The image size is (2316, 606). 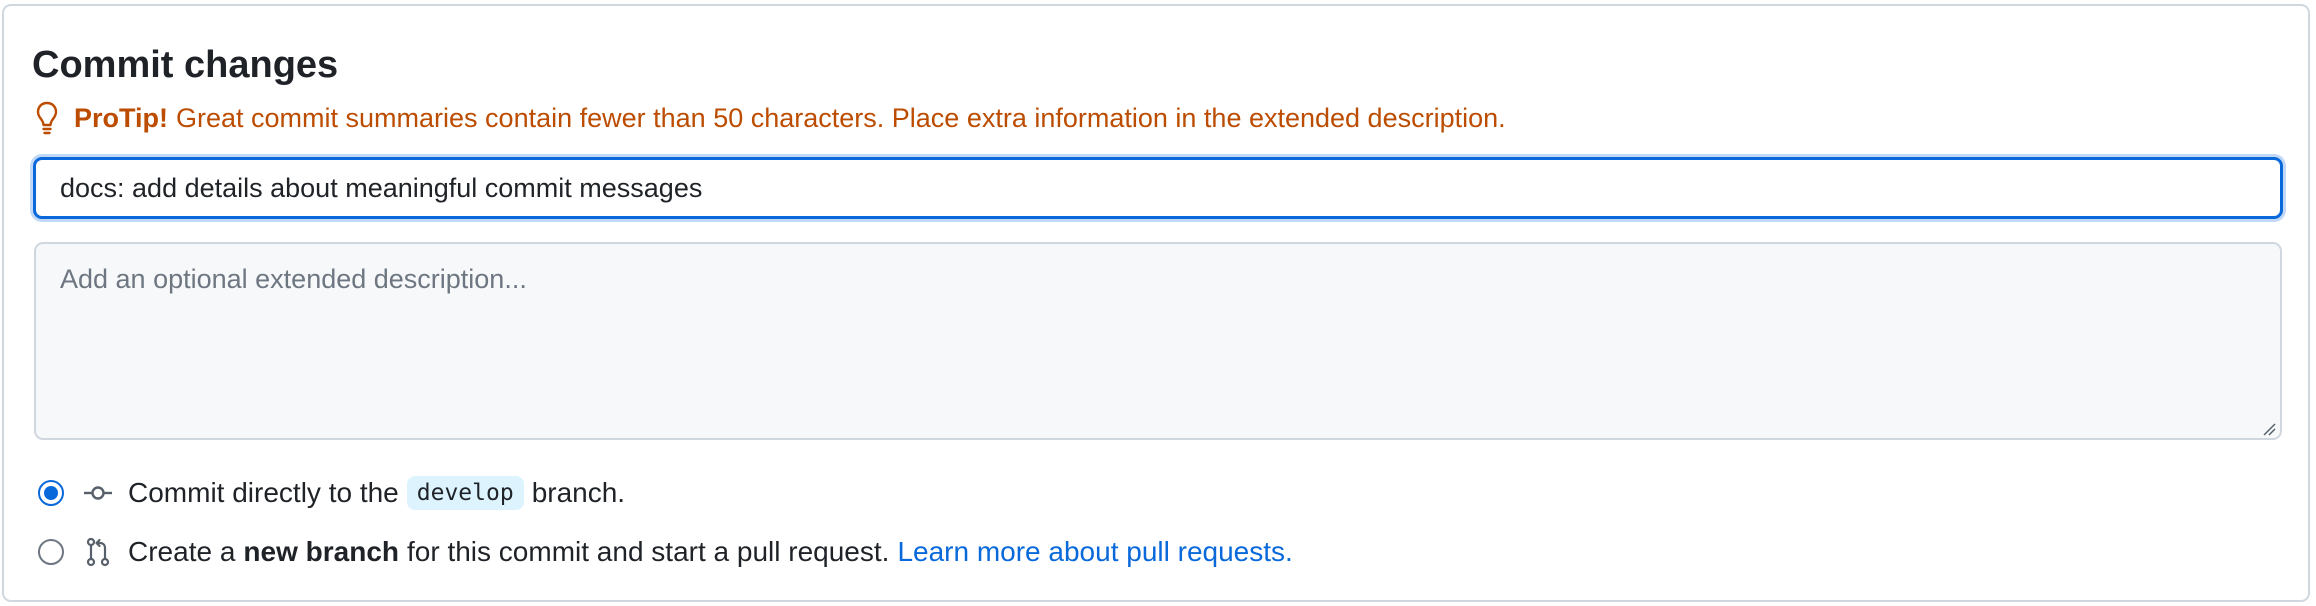 What do you see at coordinates (321, 551) in the screenshot?
I see `new-branch-bold: new branch` at bounding box center [321, 551].